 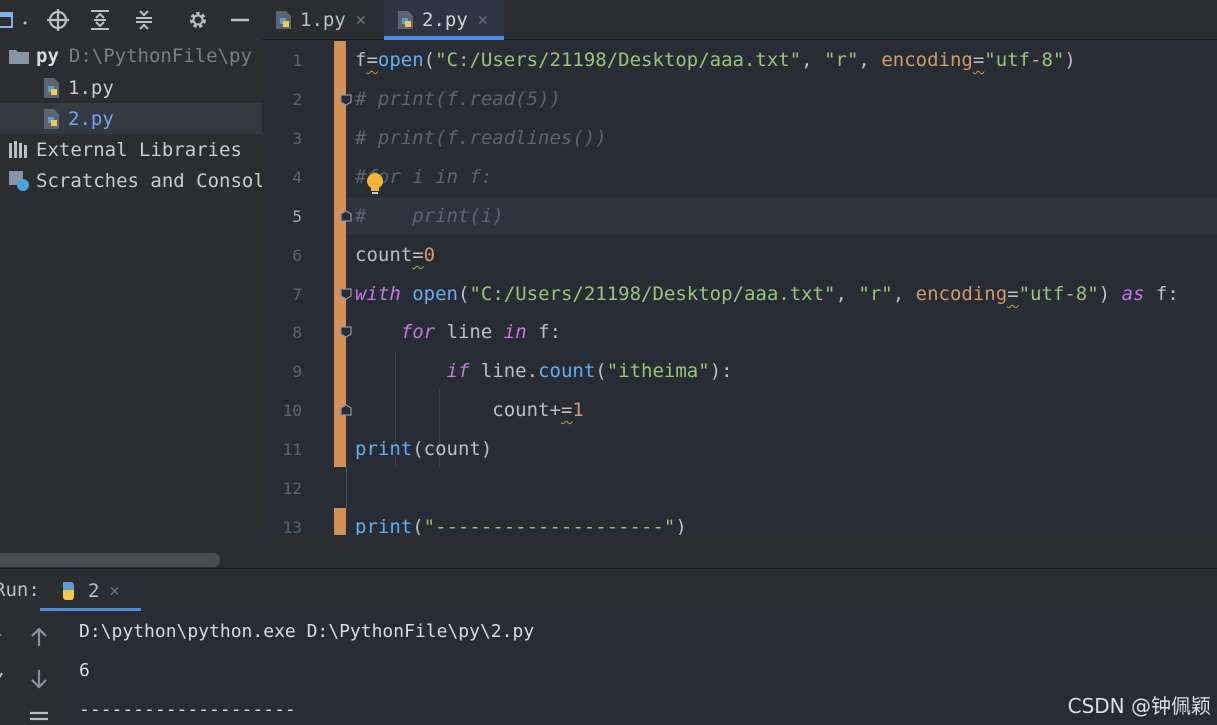 I want to click on run-tab: 2 ✕, so click(x=90, y=590).